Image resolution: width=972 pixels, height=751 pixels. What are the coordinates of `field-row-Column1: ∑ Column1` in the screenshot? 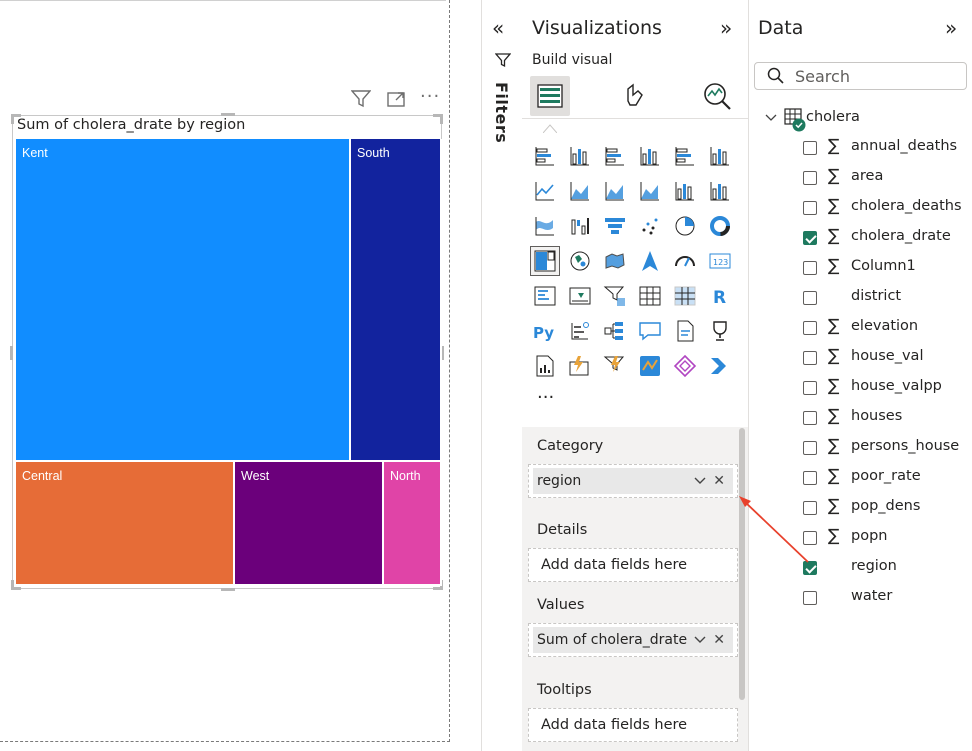 It's located at (885, 268).